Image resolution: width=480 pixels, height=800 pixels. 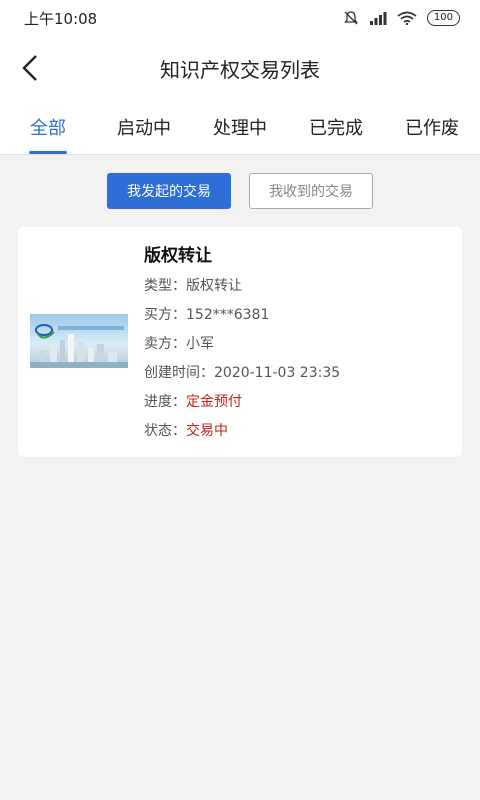 What do you see at coordinates (432, 127) in the screenshot?
I see `tab-voided: 已作废` at bounding box center [432, 127].